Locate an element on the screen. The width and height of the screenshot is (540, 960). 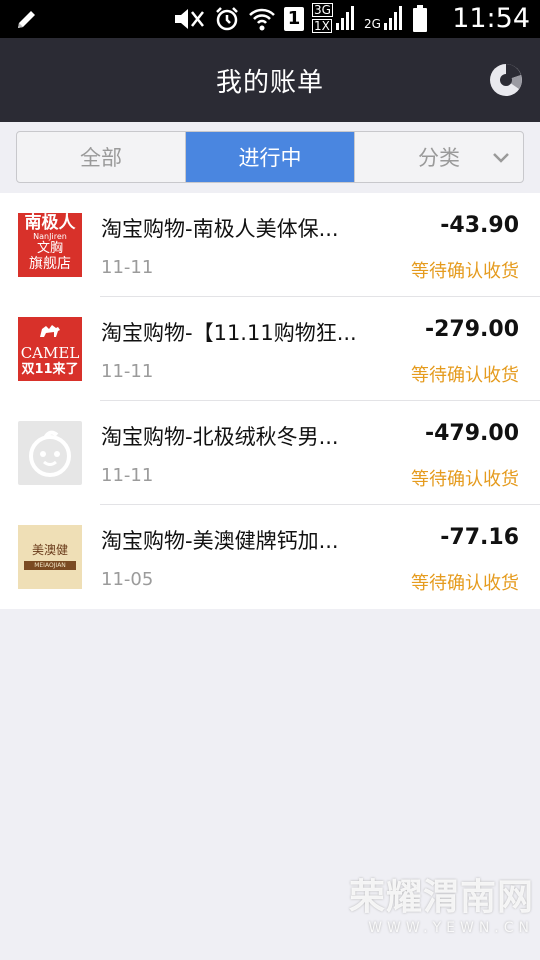
wifi-icon is located at coordinates (262, 19).